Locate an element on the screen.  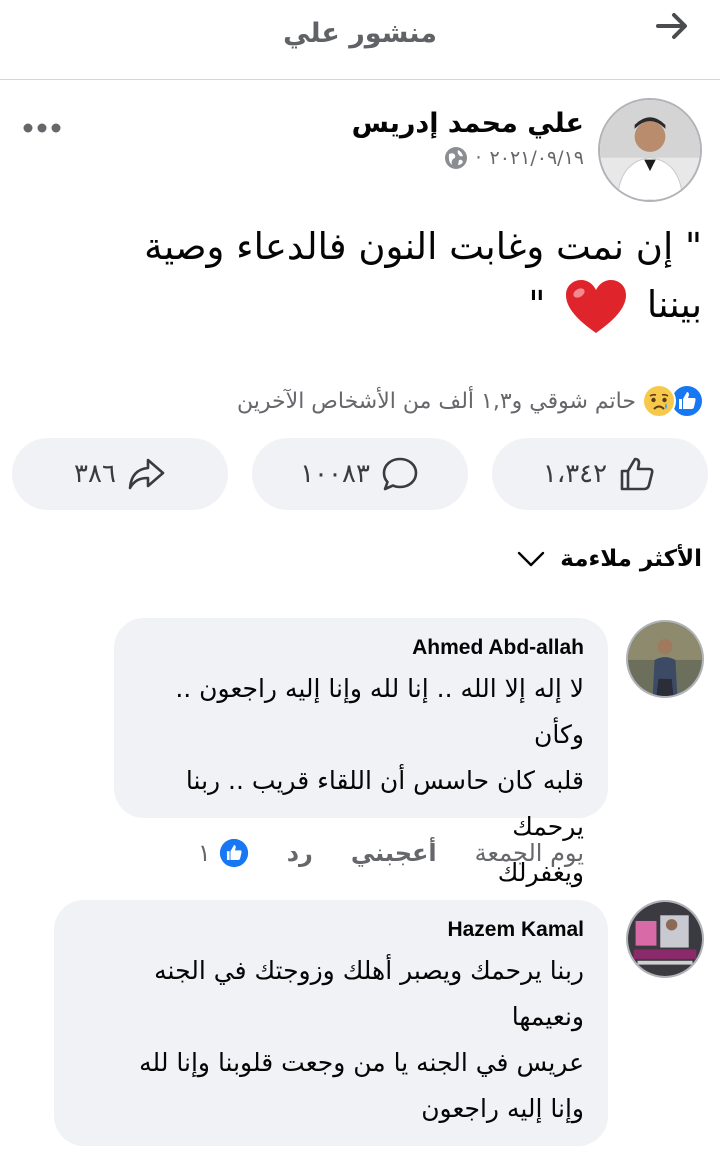
sad-reaction-icon is located at coordinates (659, 401).